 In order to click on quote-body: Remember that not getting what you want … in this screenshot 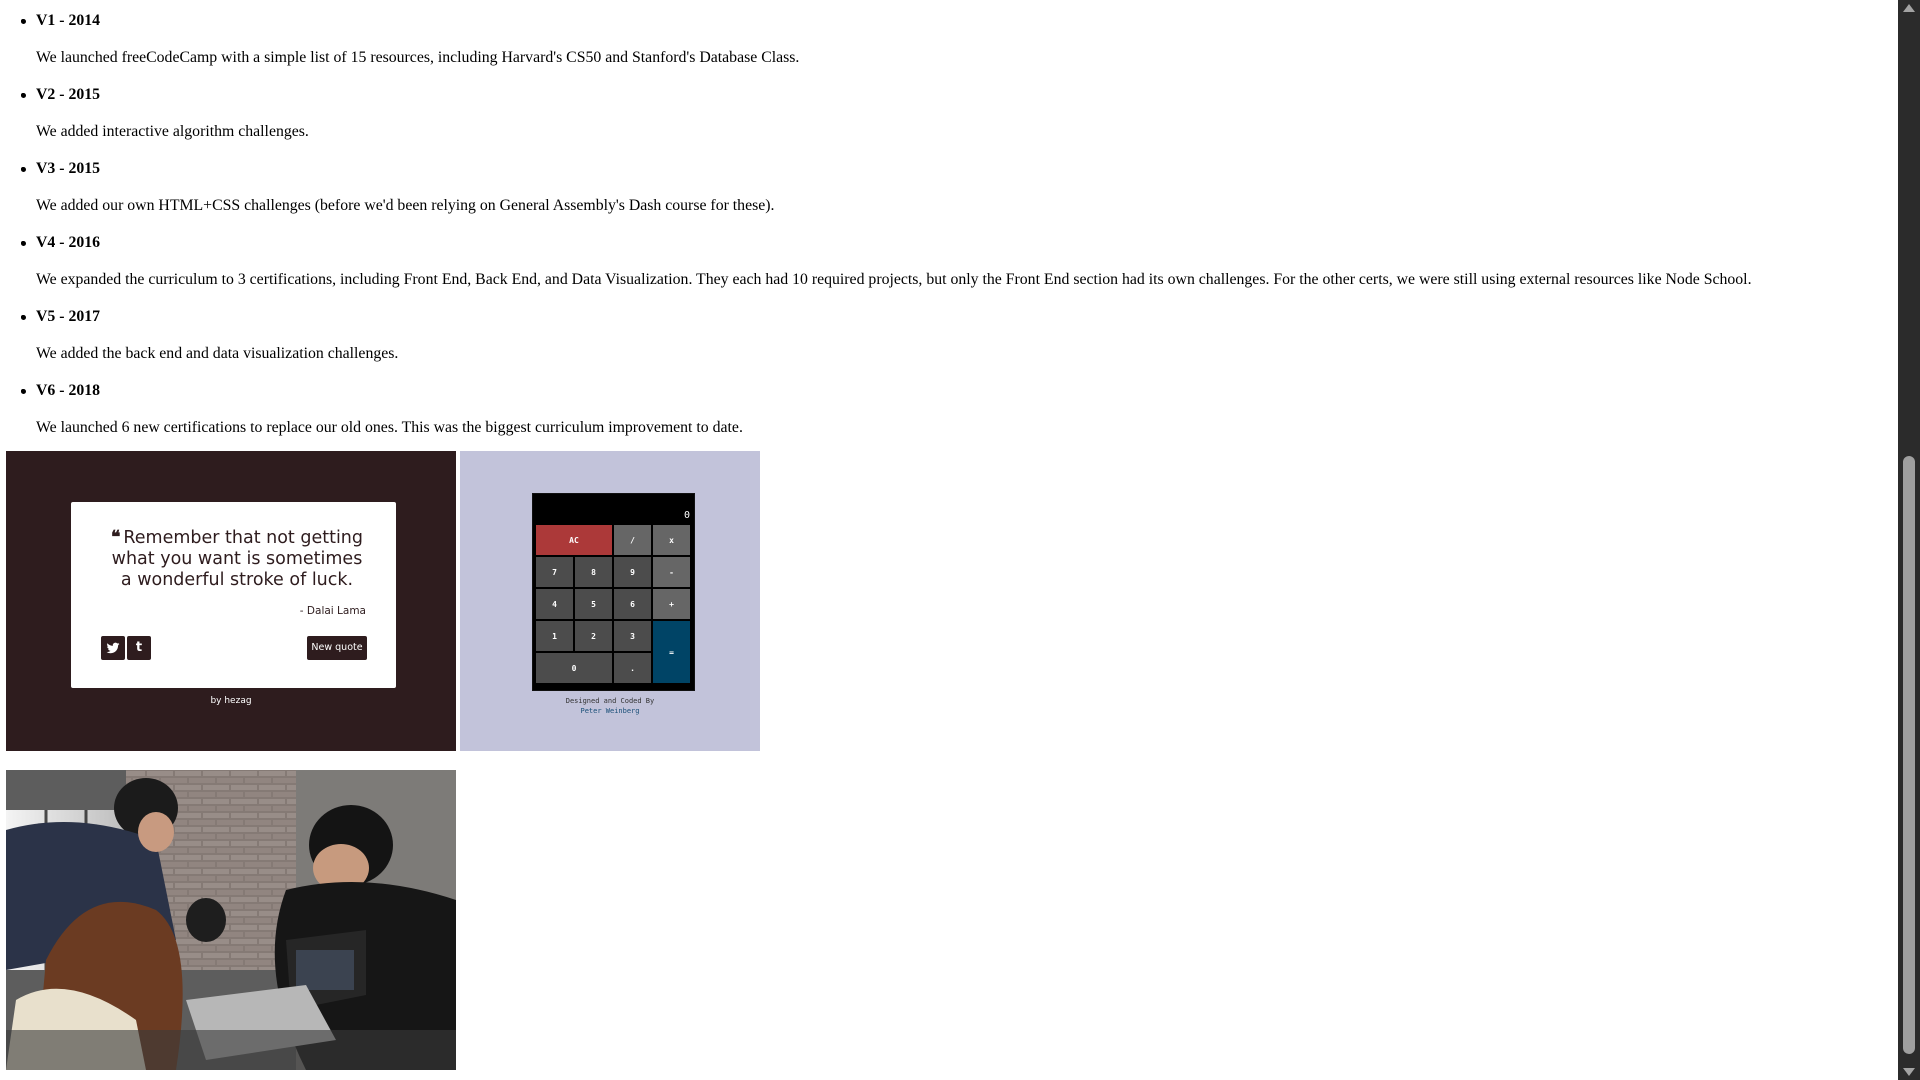, I will do `click(237, 559)`.